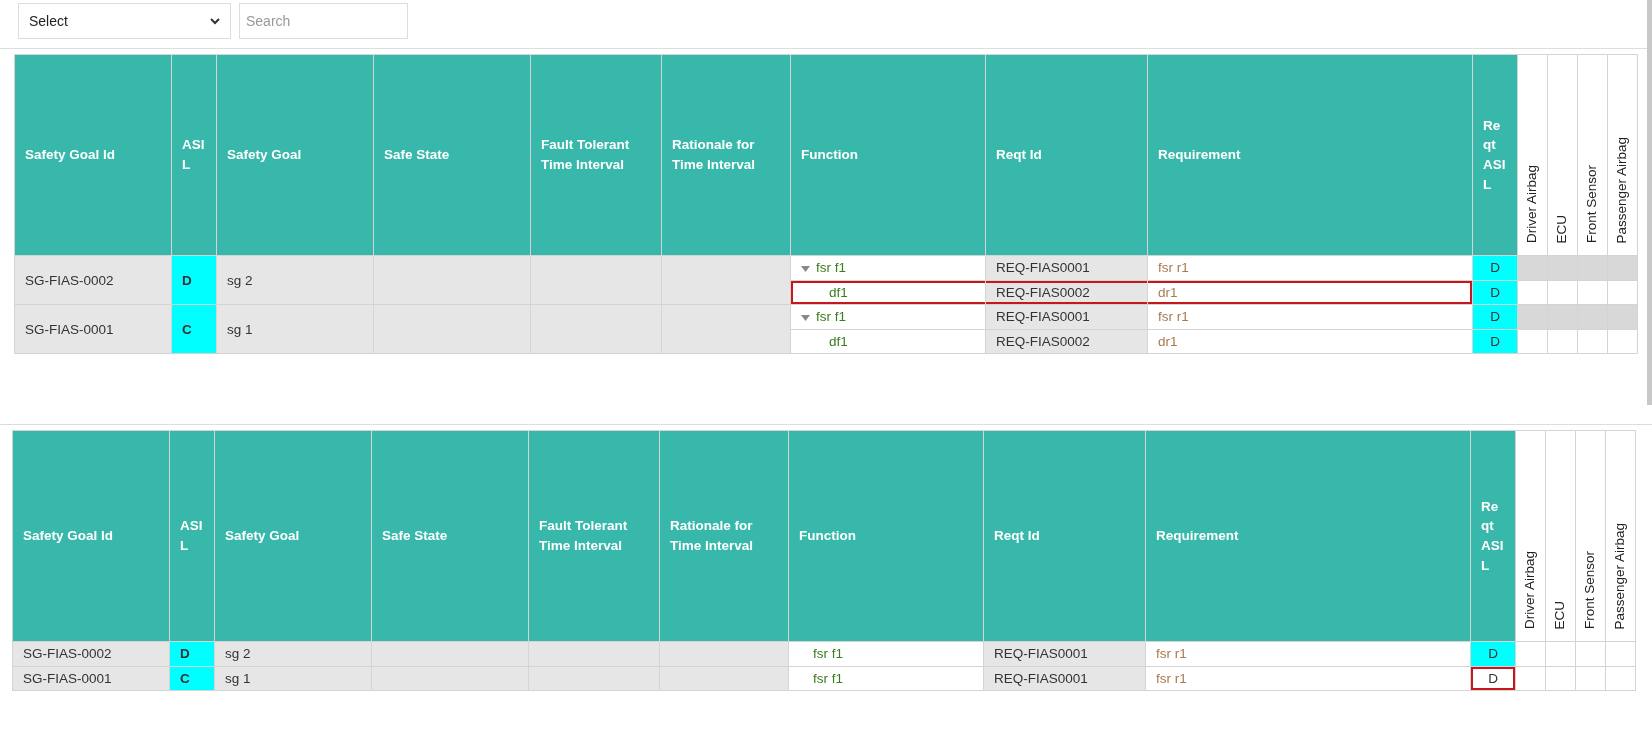 This screenshot has width=1652, height=741. Describe the element at coordinates (215, 21) in the screenshot. I see `chevron-icon` at that location.